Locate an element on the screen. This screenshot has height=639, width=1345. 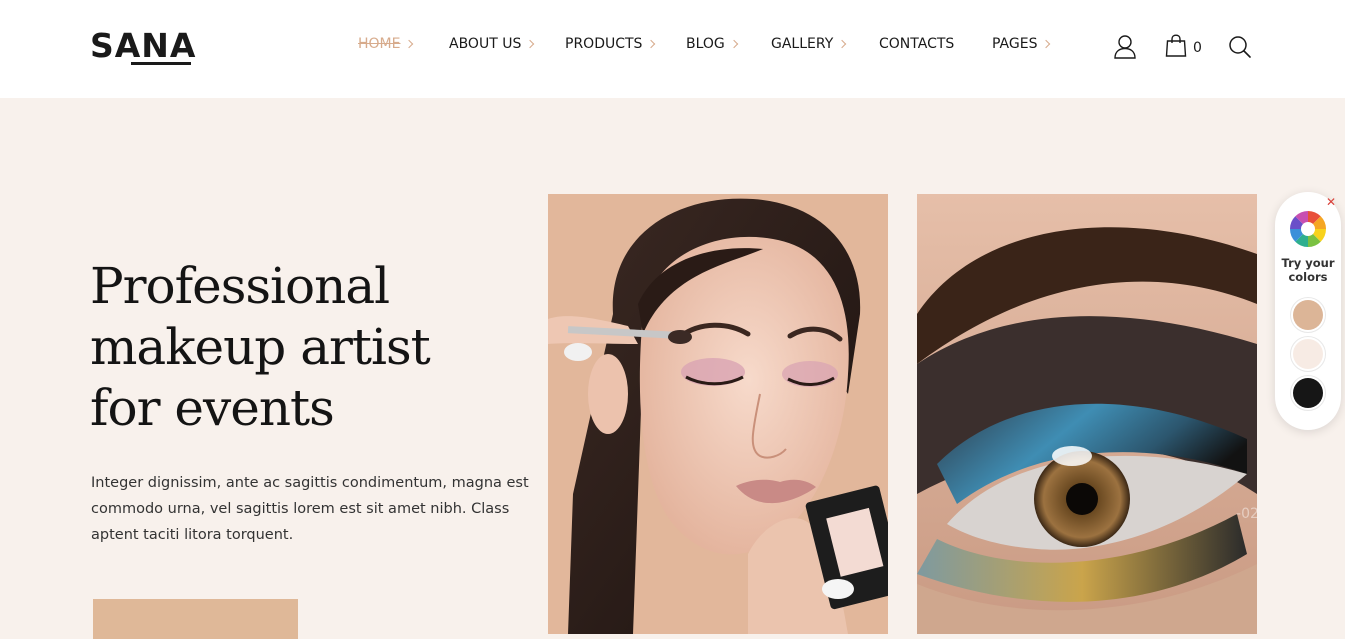
user-icon is located at coordinates (1125, 49).